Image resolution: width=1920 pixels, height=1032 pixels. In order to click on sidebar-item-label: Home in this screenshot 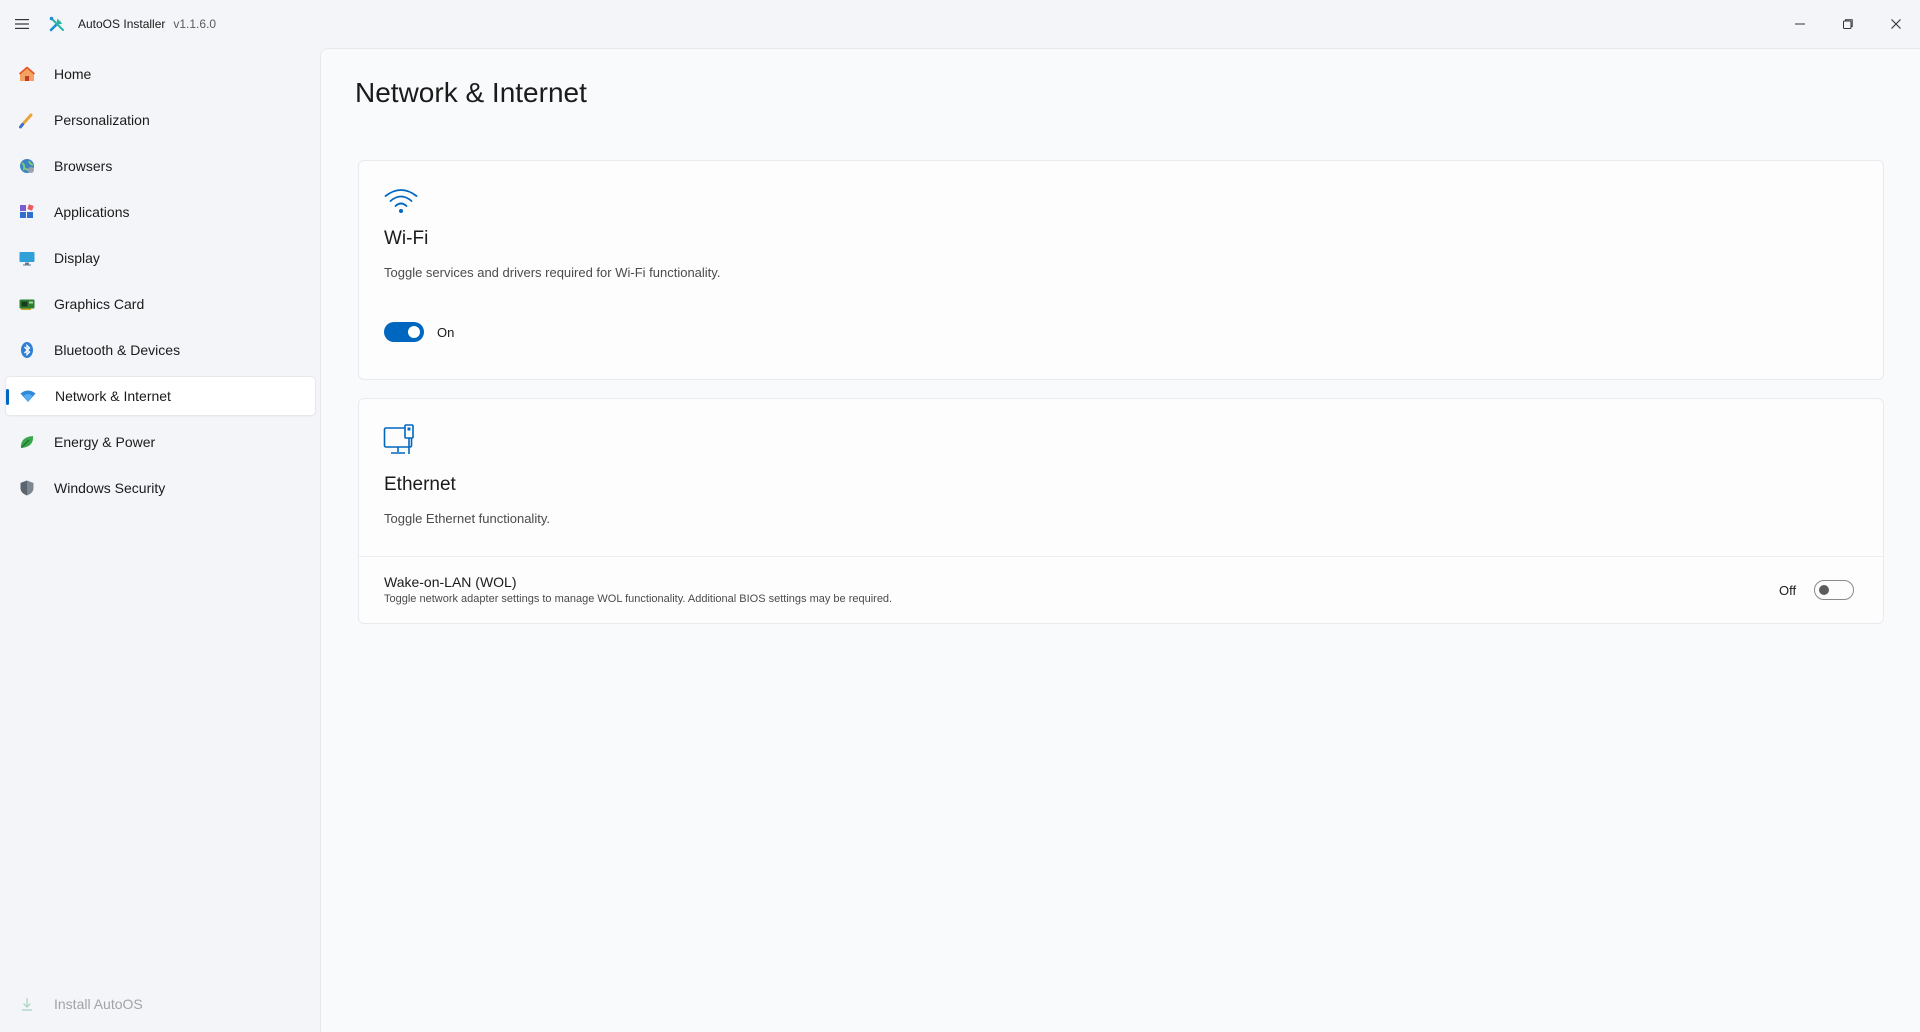, I will do `click(73, 74)`.